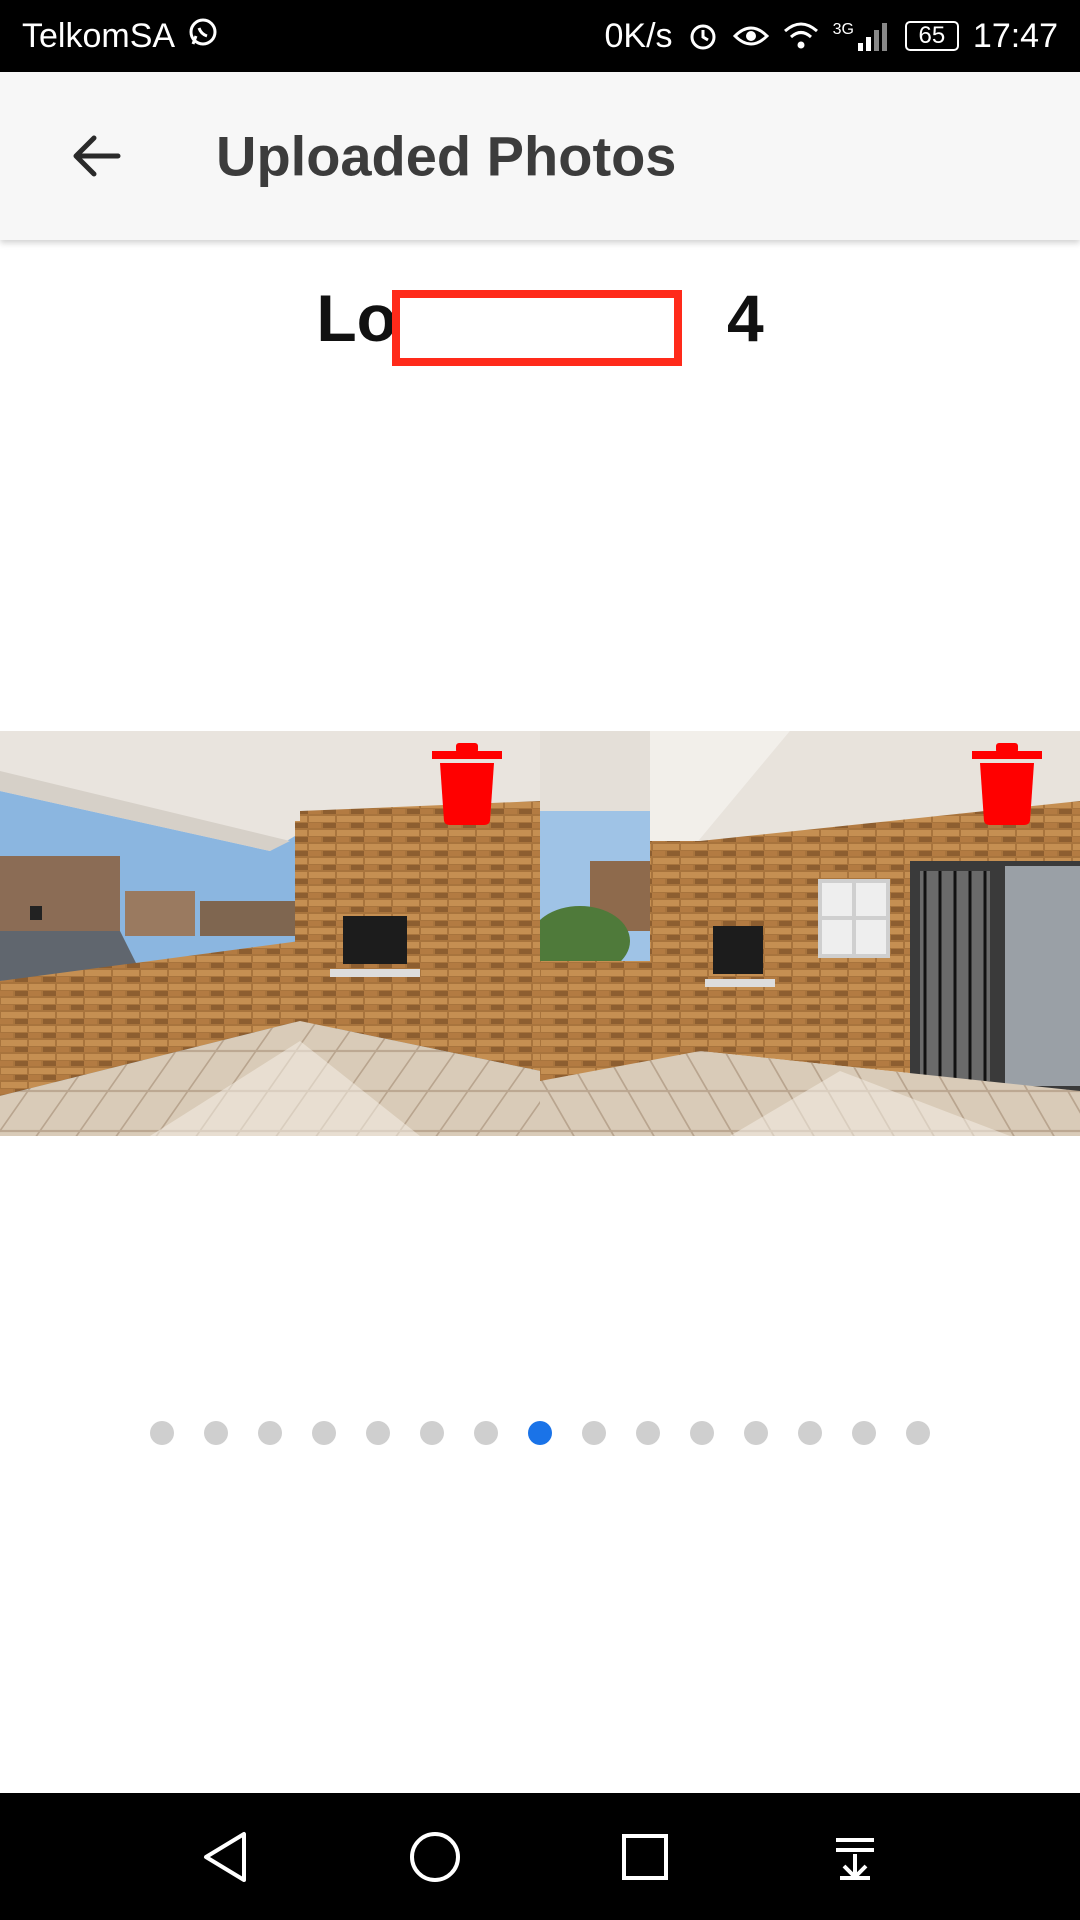 The width and height of the screenshot is (1080, 1920). What do you see at coordinates (446, 156) in the screenshot?
I see `page-title: Uploaded Photos` at bounding box center [446, 156].